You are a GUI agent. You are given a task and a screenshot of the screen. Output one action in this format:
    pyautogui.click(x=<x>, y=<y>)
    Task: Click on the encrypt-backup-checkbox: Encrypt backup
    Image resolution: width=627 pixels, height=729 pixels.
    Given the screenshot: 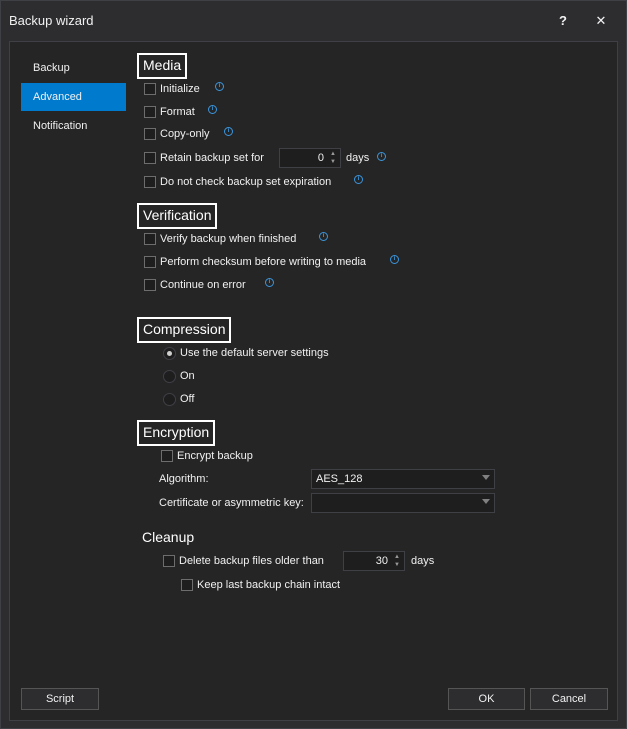 What is the action you would take?
    pyautogui.click(x=207, y=456)
    